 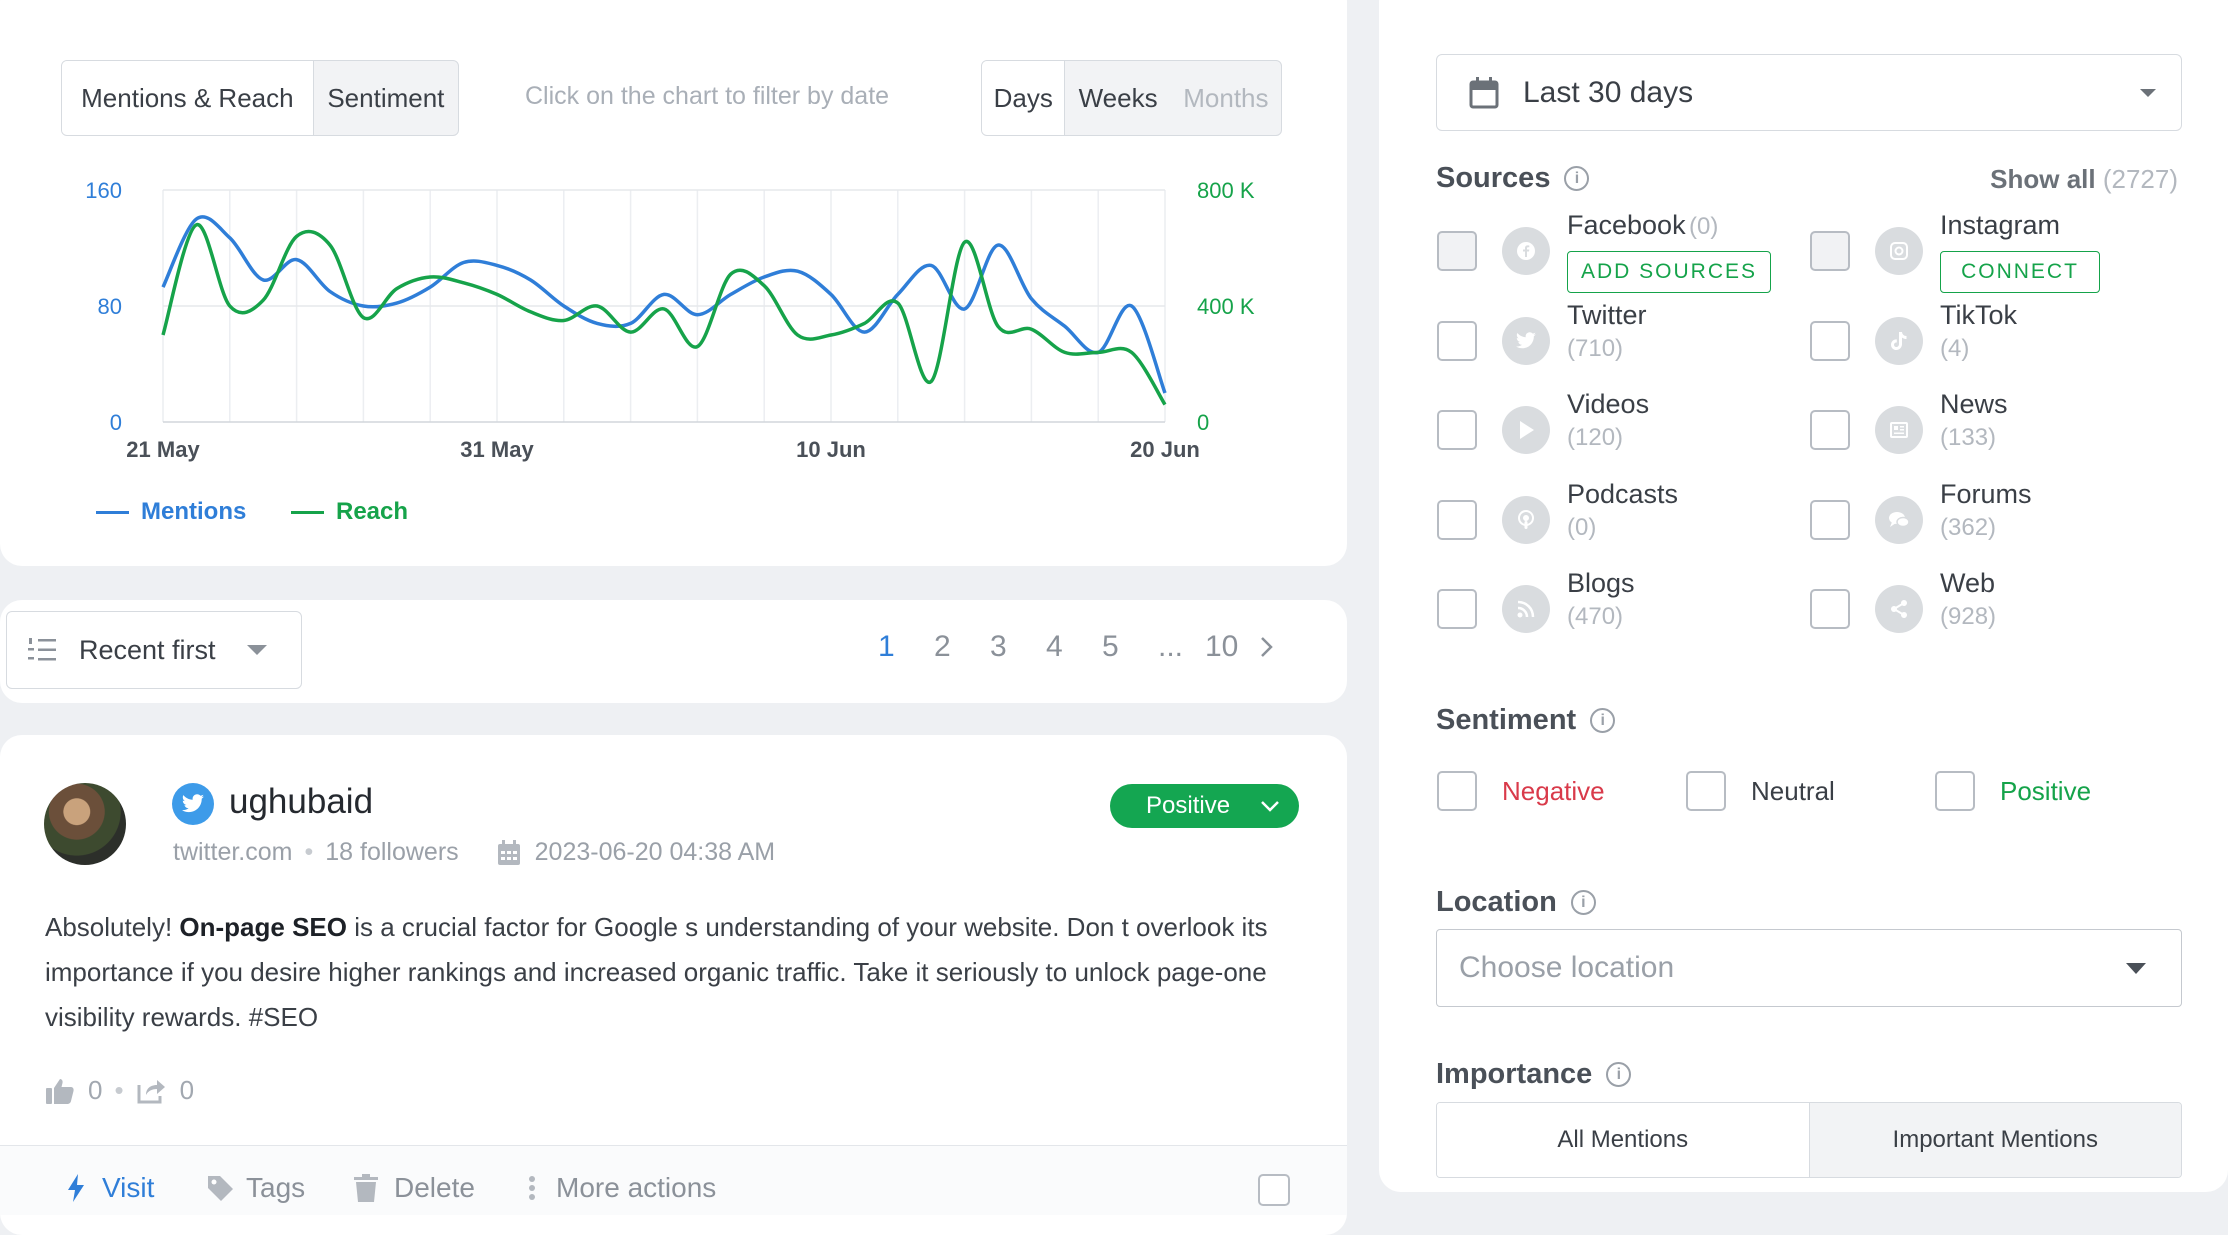 I want to click on news-checkbox, so click(x=1830, y=430).